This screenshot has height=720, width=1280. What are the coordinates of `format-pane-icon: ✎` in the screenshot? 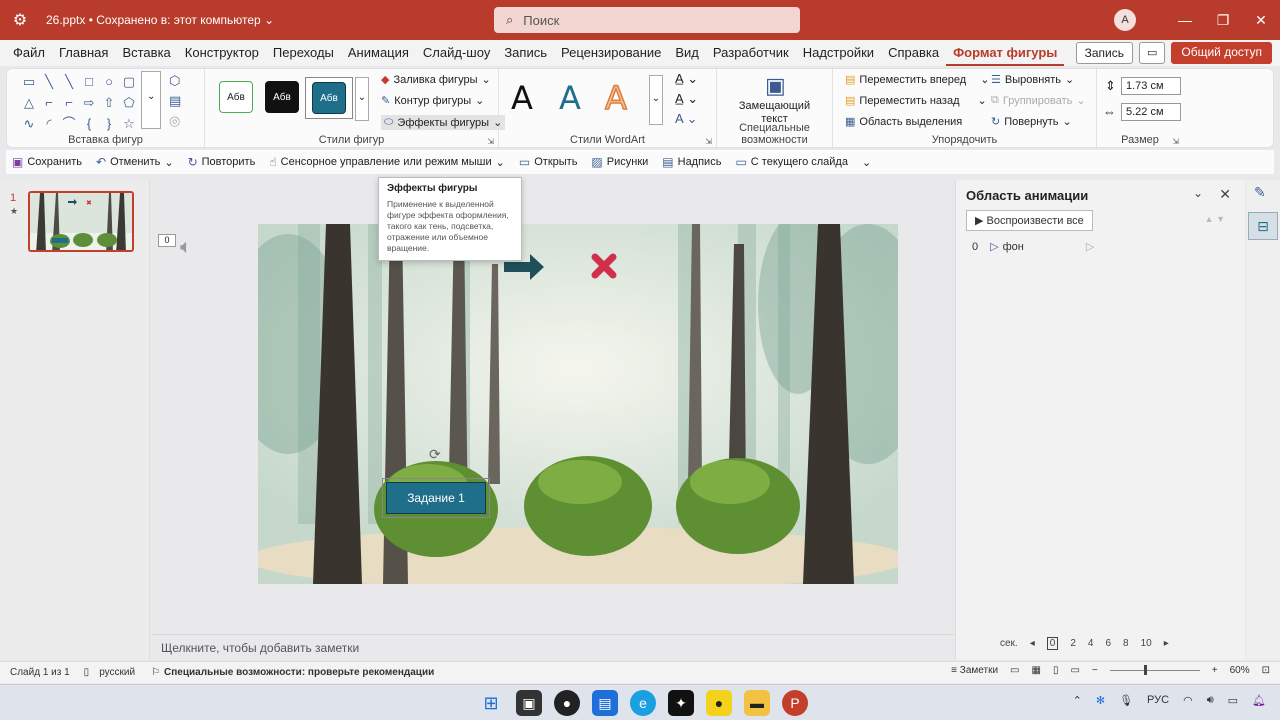 It's located at (1260, 192).